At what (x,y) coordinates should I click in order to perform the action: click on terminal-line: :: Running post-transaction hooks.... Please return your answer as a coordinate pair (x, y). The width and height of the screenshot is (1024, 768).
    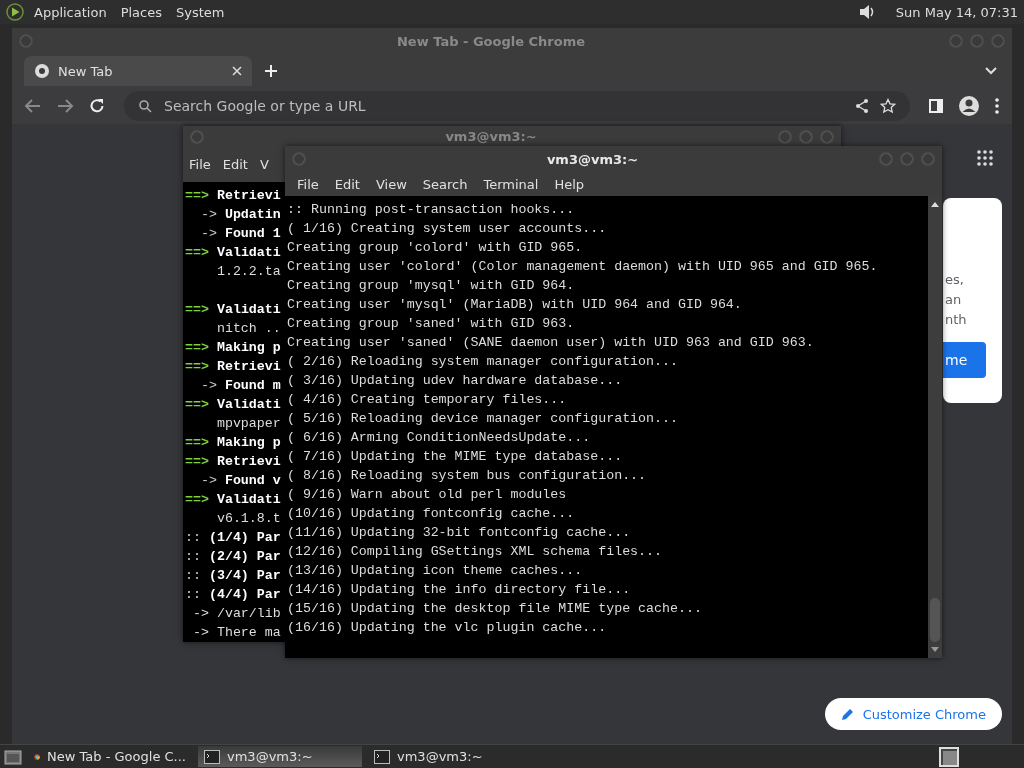
    Looking at the image, I should click on (431, 209).